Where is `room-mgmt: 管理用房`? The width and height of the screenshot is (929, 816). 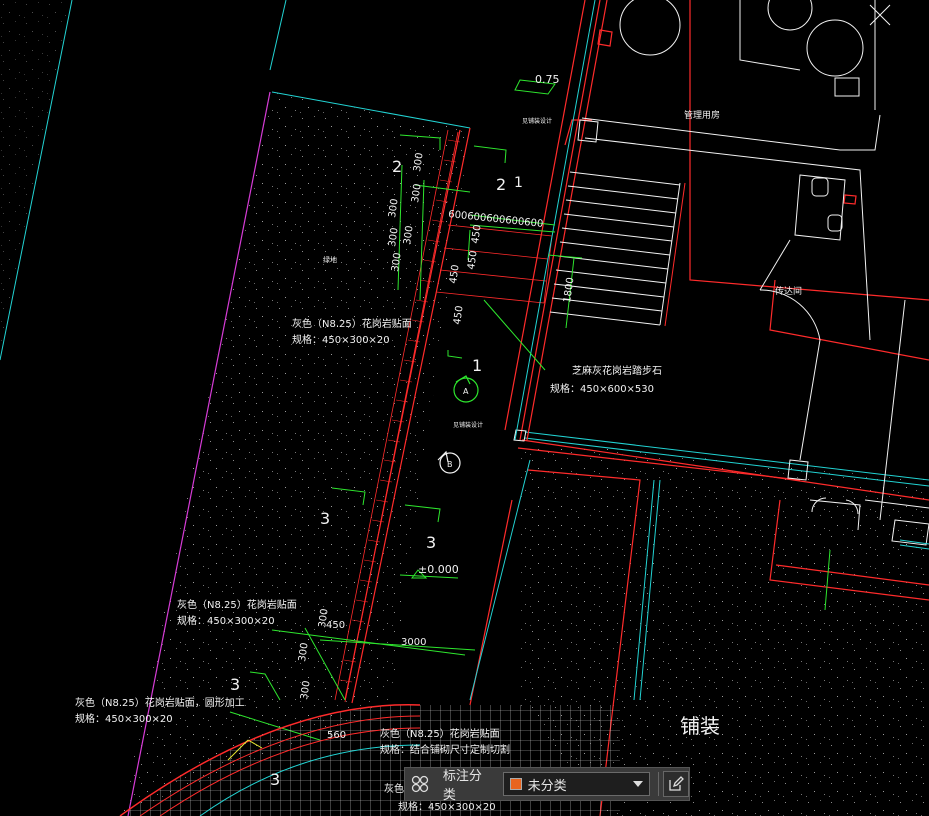
room-mgmt: 管理用房 is located at coordinates (702, 115).